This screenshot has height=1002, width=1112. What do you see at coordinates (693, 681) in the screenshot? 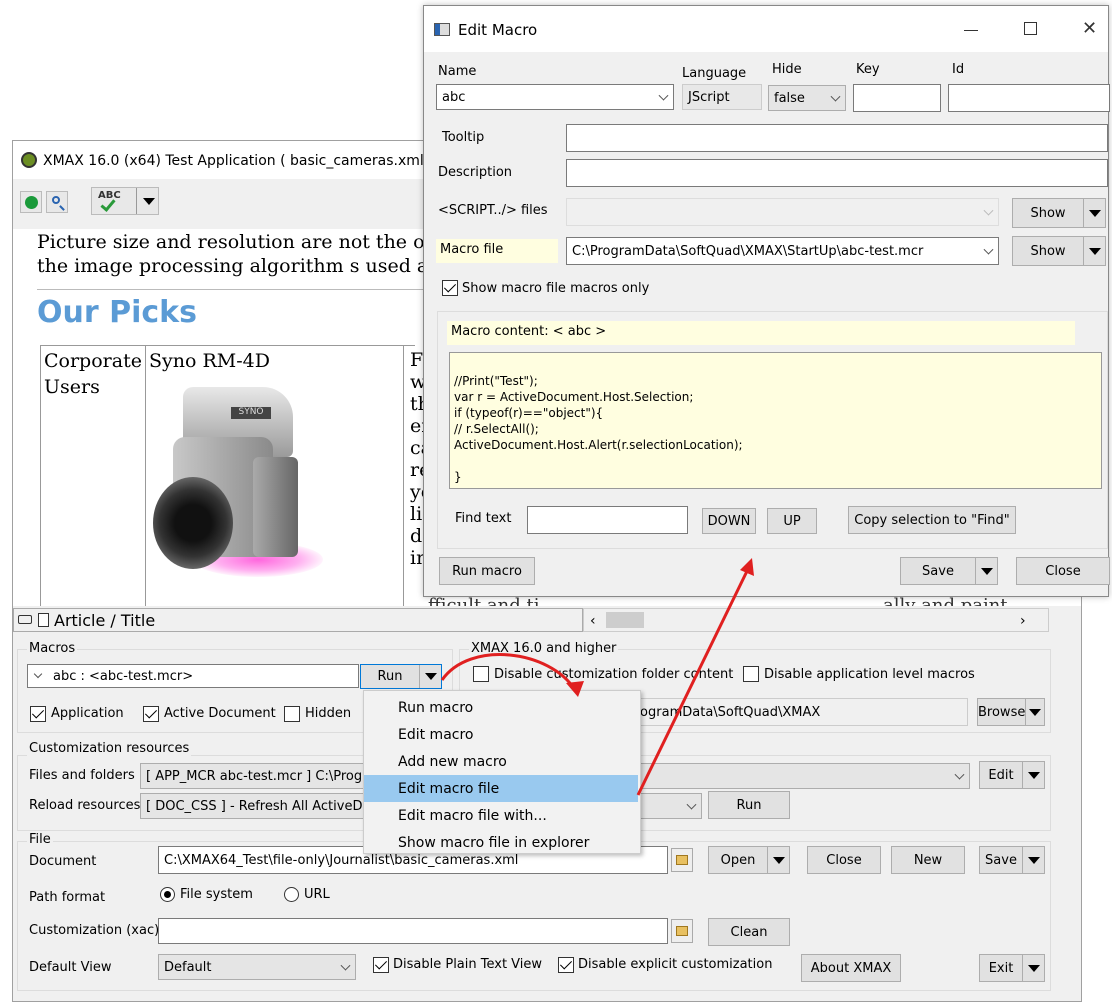
I see `arrow-menu-to-dialog` at bounding box center [693, 681].